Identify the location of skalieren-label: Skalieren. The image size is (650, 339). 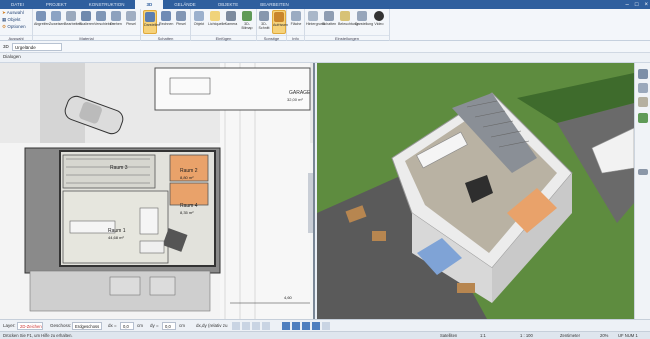
(86, 24).